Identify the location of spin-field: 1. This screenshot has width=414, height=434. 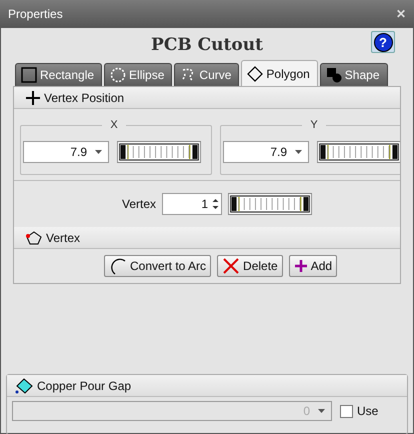
(192, 204).